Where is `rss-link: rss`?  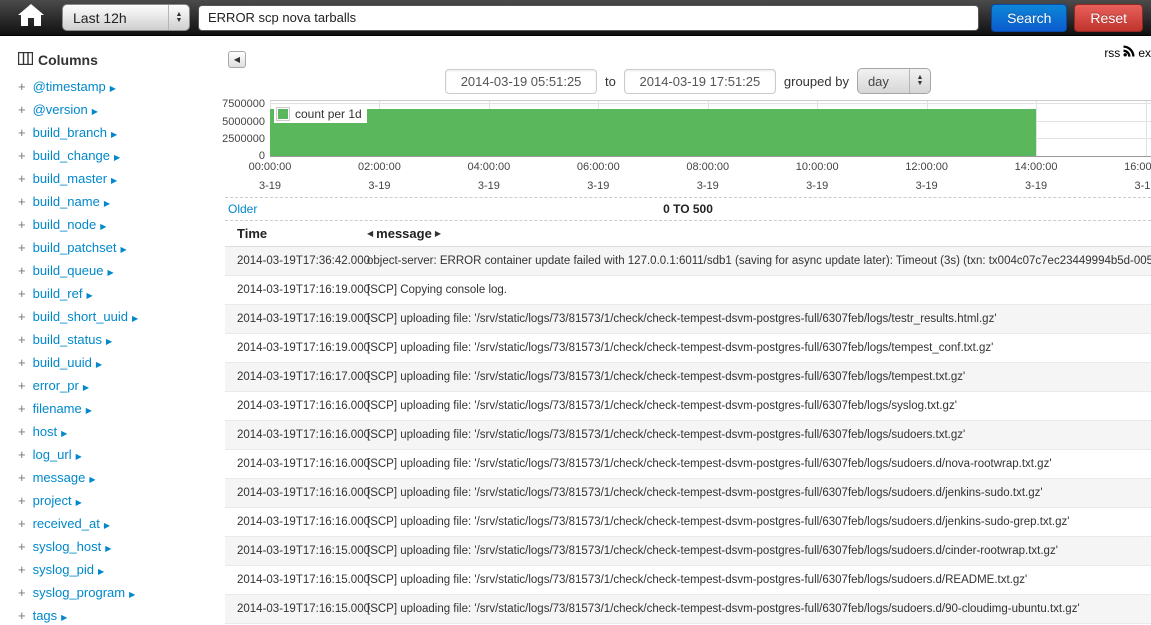 rss-link: rss is located at coordinates (1112, 53).